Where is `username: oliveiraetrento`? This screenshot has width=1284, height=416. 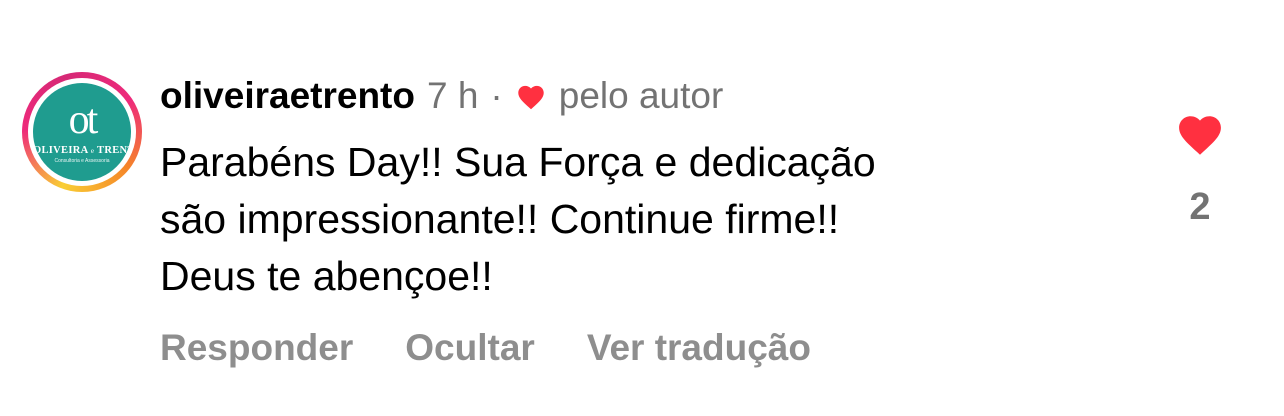 username: oliveiraetrento is located at coordinates (287, 96).